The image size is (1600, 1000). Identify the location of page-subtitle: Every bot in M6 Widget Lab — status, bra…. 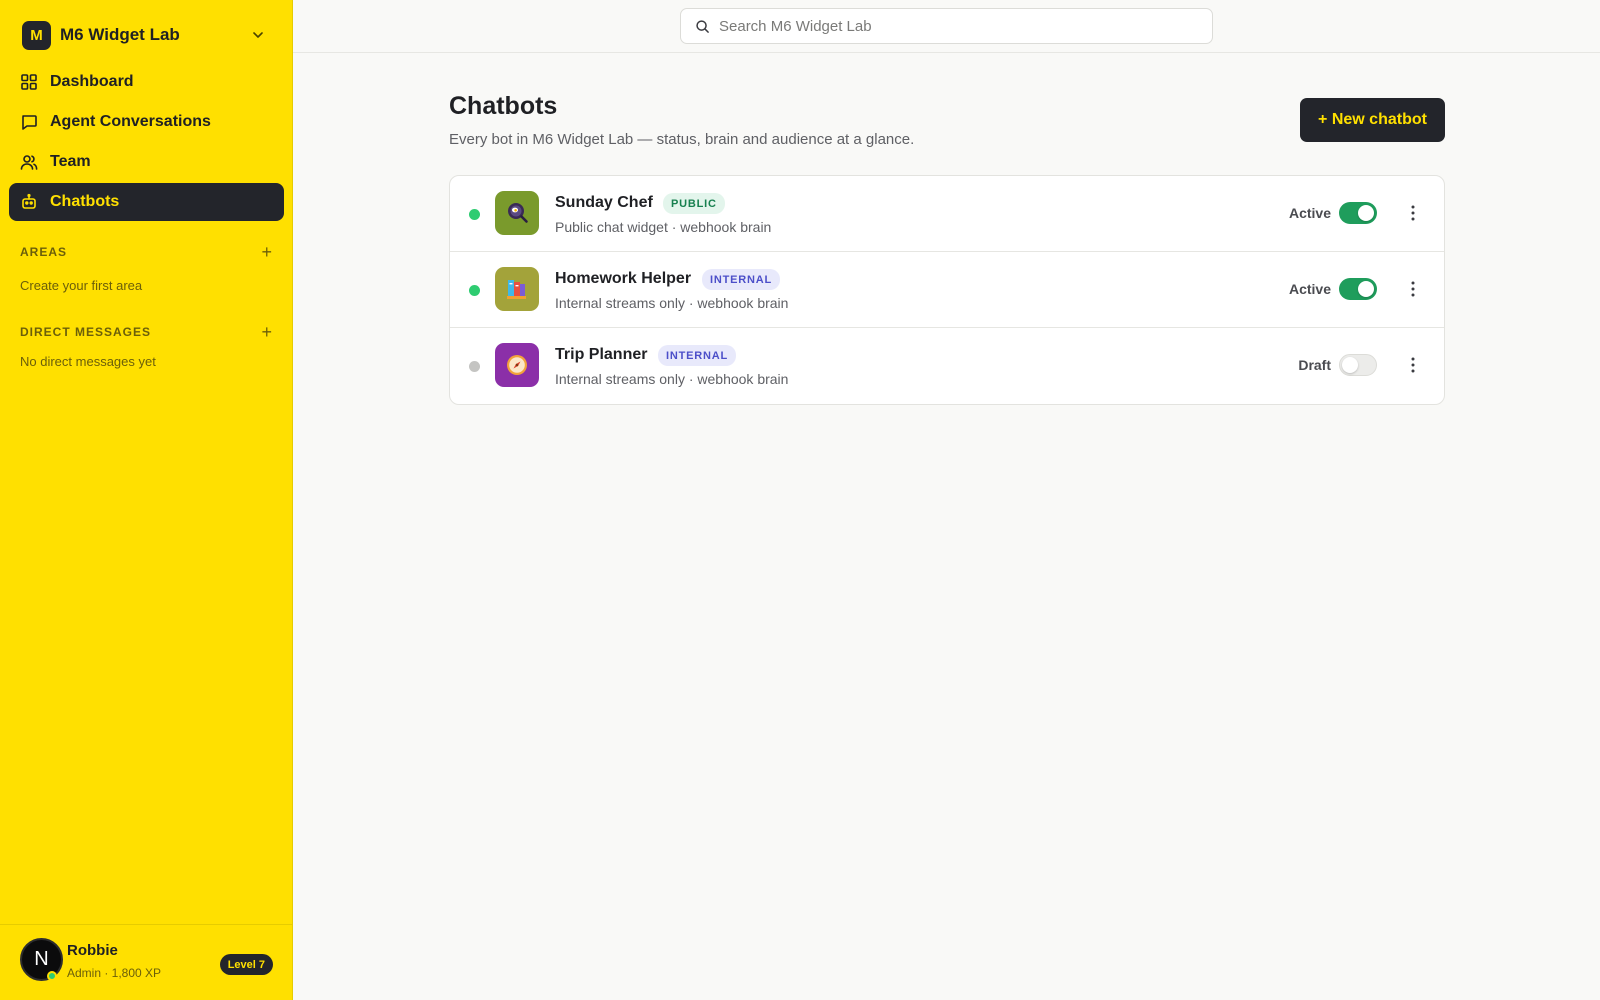
(682, 139).